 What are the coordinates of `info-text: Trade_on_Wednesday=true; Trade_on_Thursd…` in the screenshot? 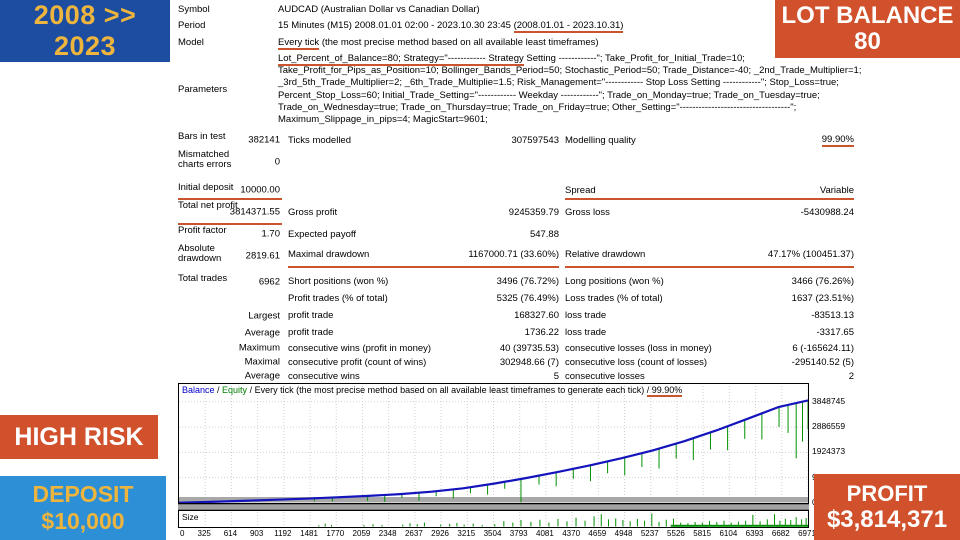 It's located at (537, 108).